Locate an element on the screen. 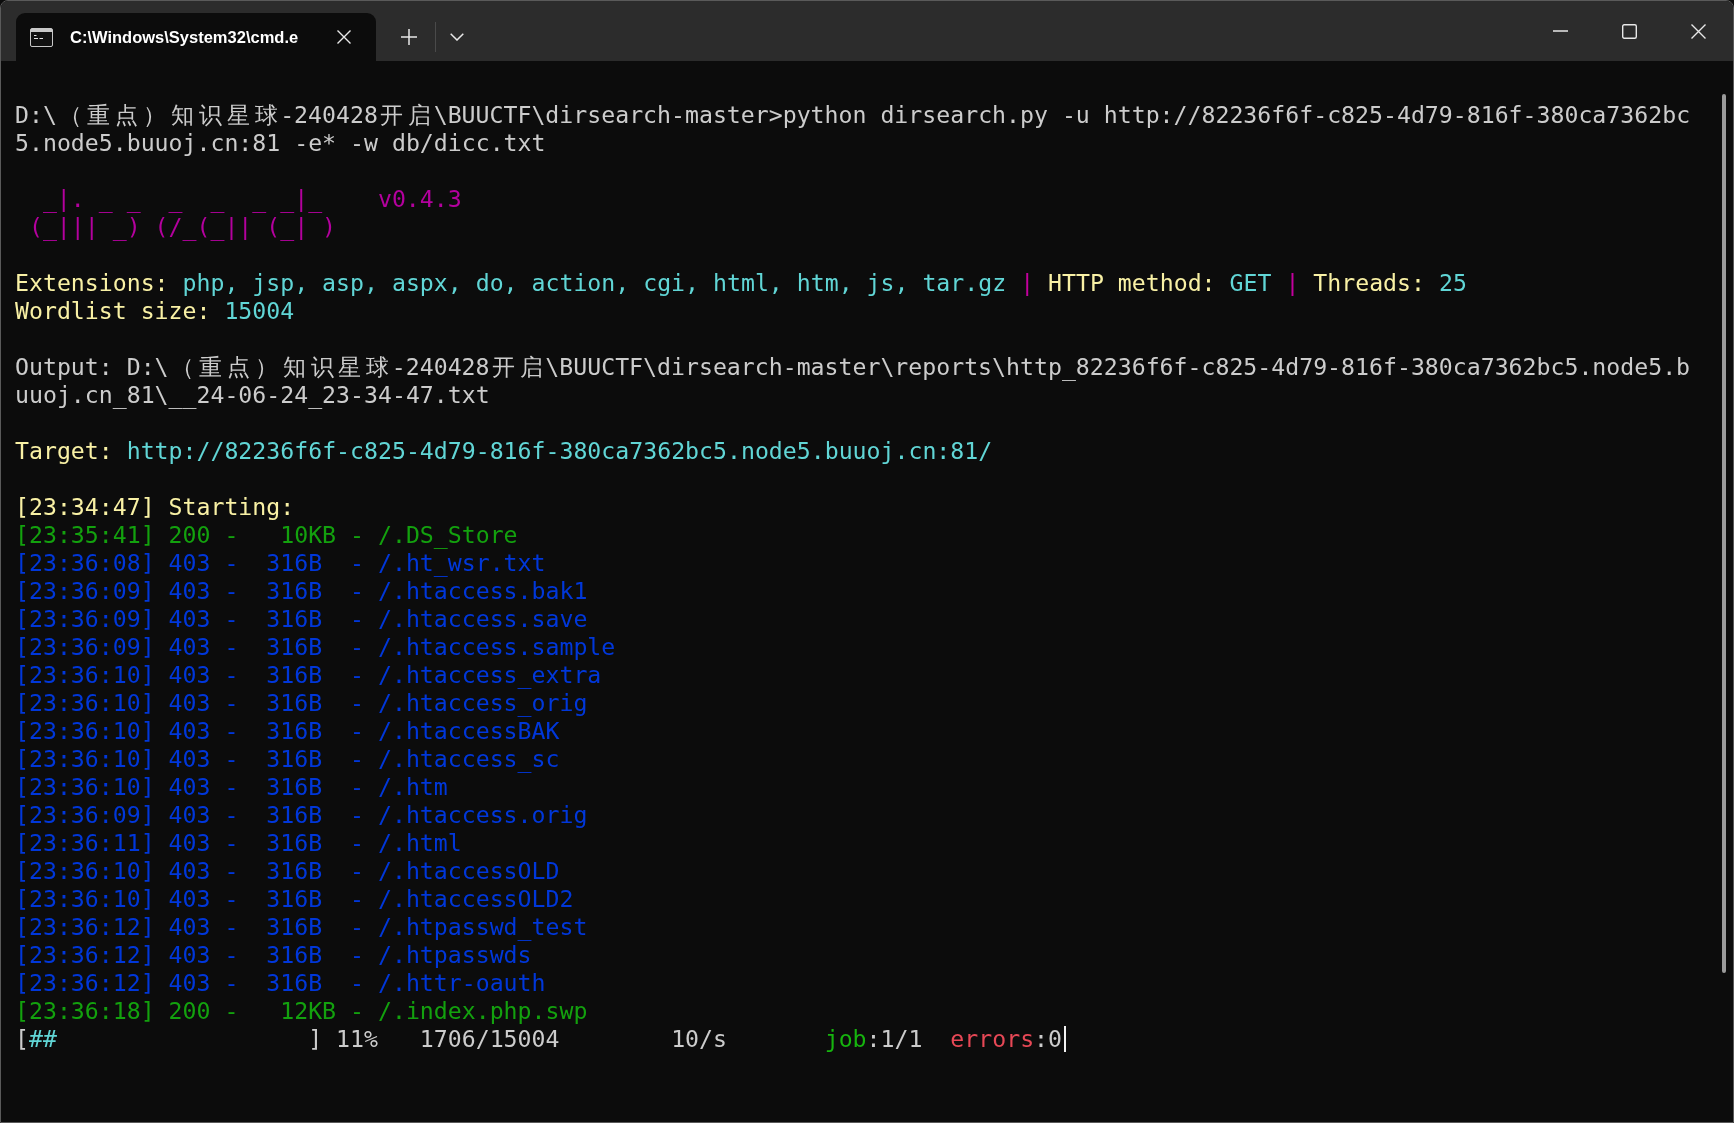 This screenshot has height=1123, width=1734. log-line: [23:36:12] 403 - 316B - /.httr-oauth is located at coordinates (280, 983).